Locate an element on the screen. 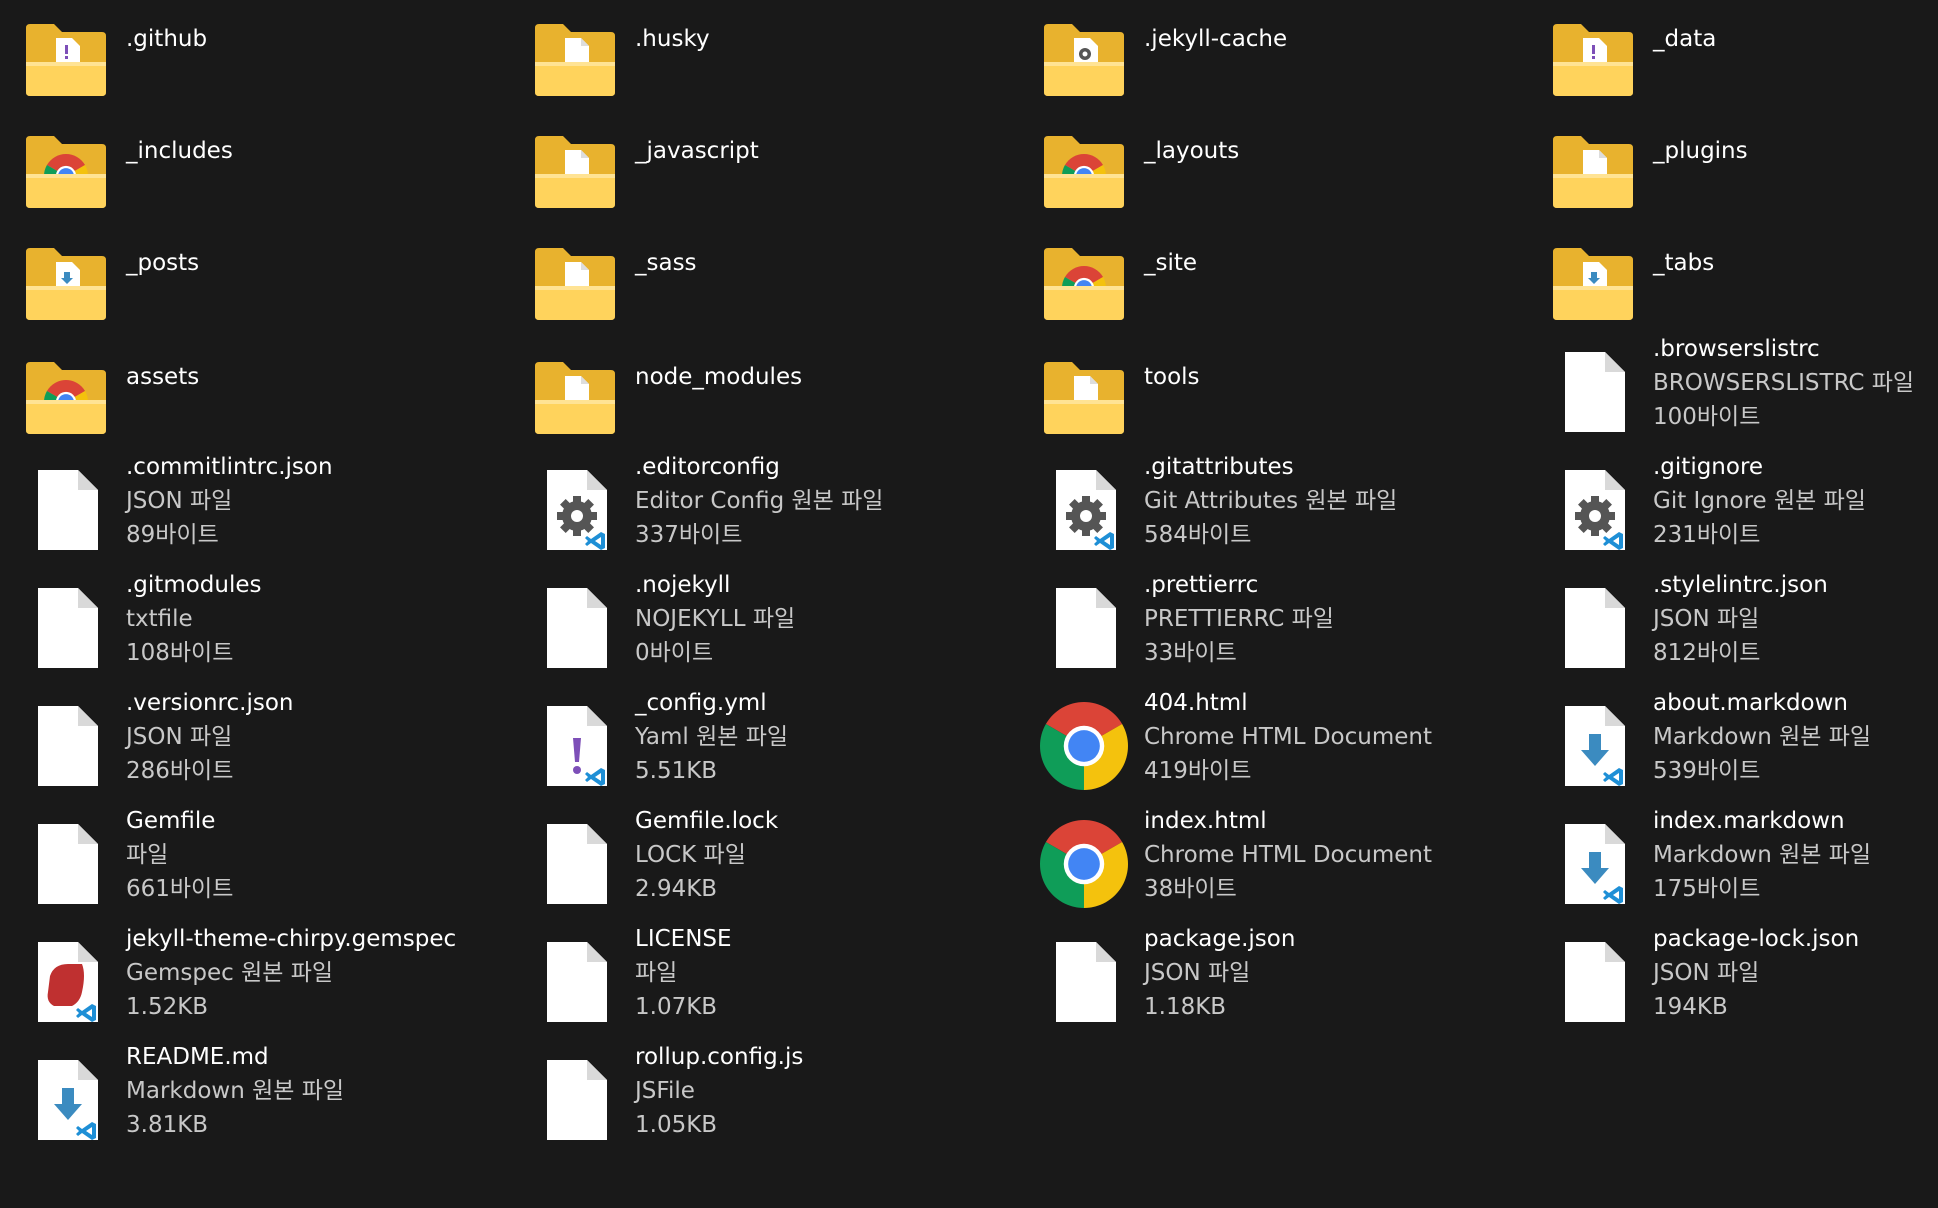  file-item-gemfile: Gemfile 파일 661바이트 is located at coordinates (256, 868).